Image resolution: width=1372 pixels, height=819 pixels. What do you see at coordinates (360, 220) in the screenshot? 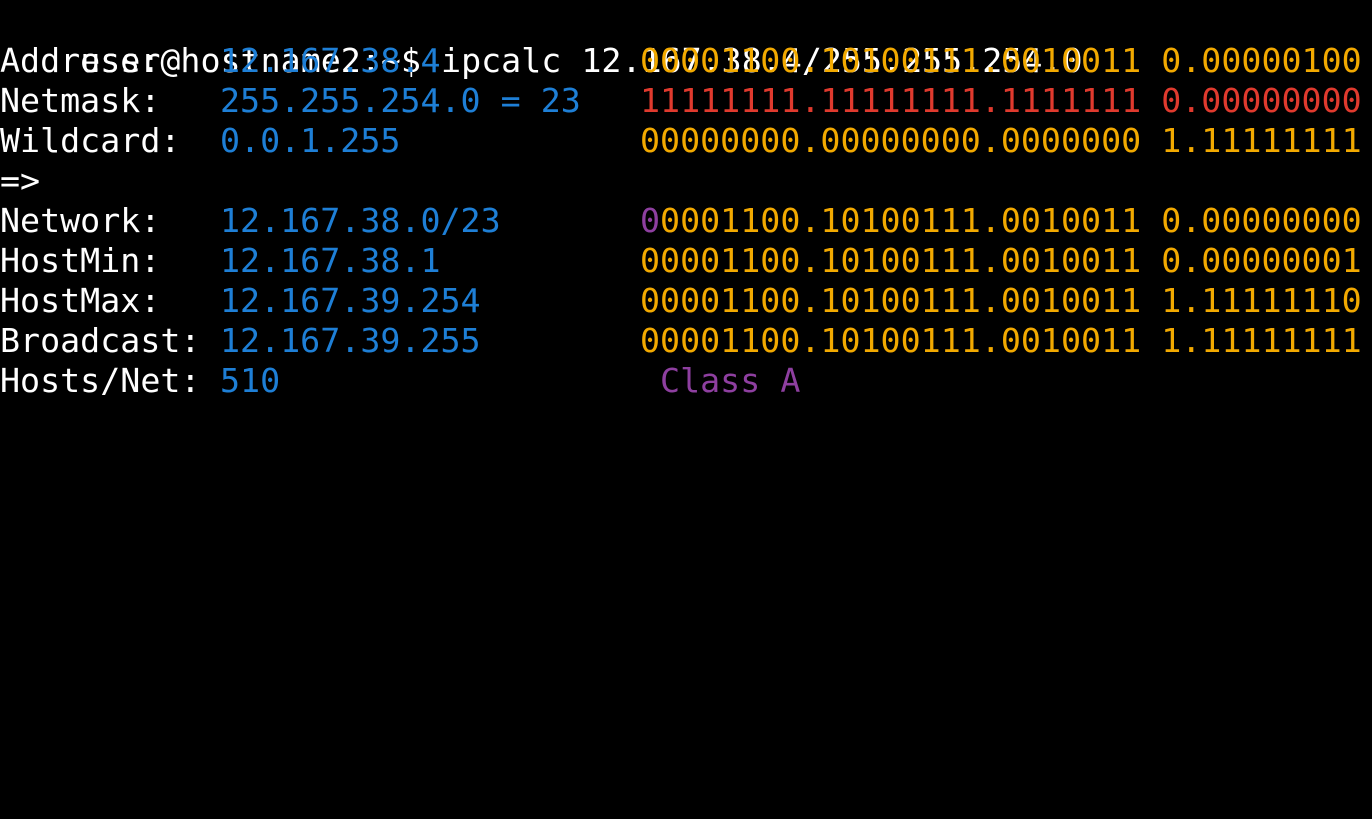
I see `network-value: 12.167.38.0/23` at bounding box center [360, 220].